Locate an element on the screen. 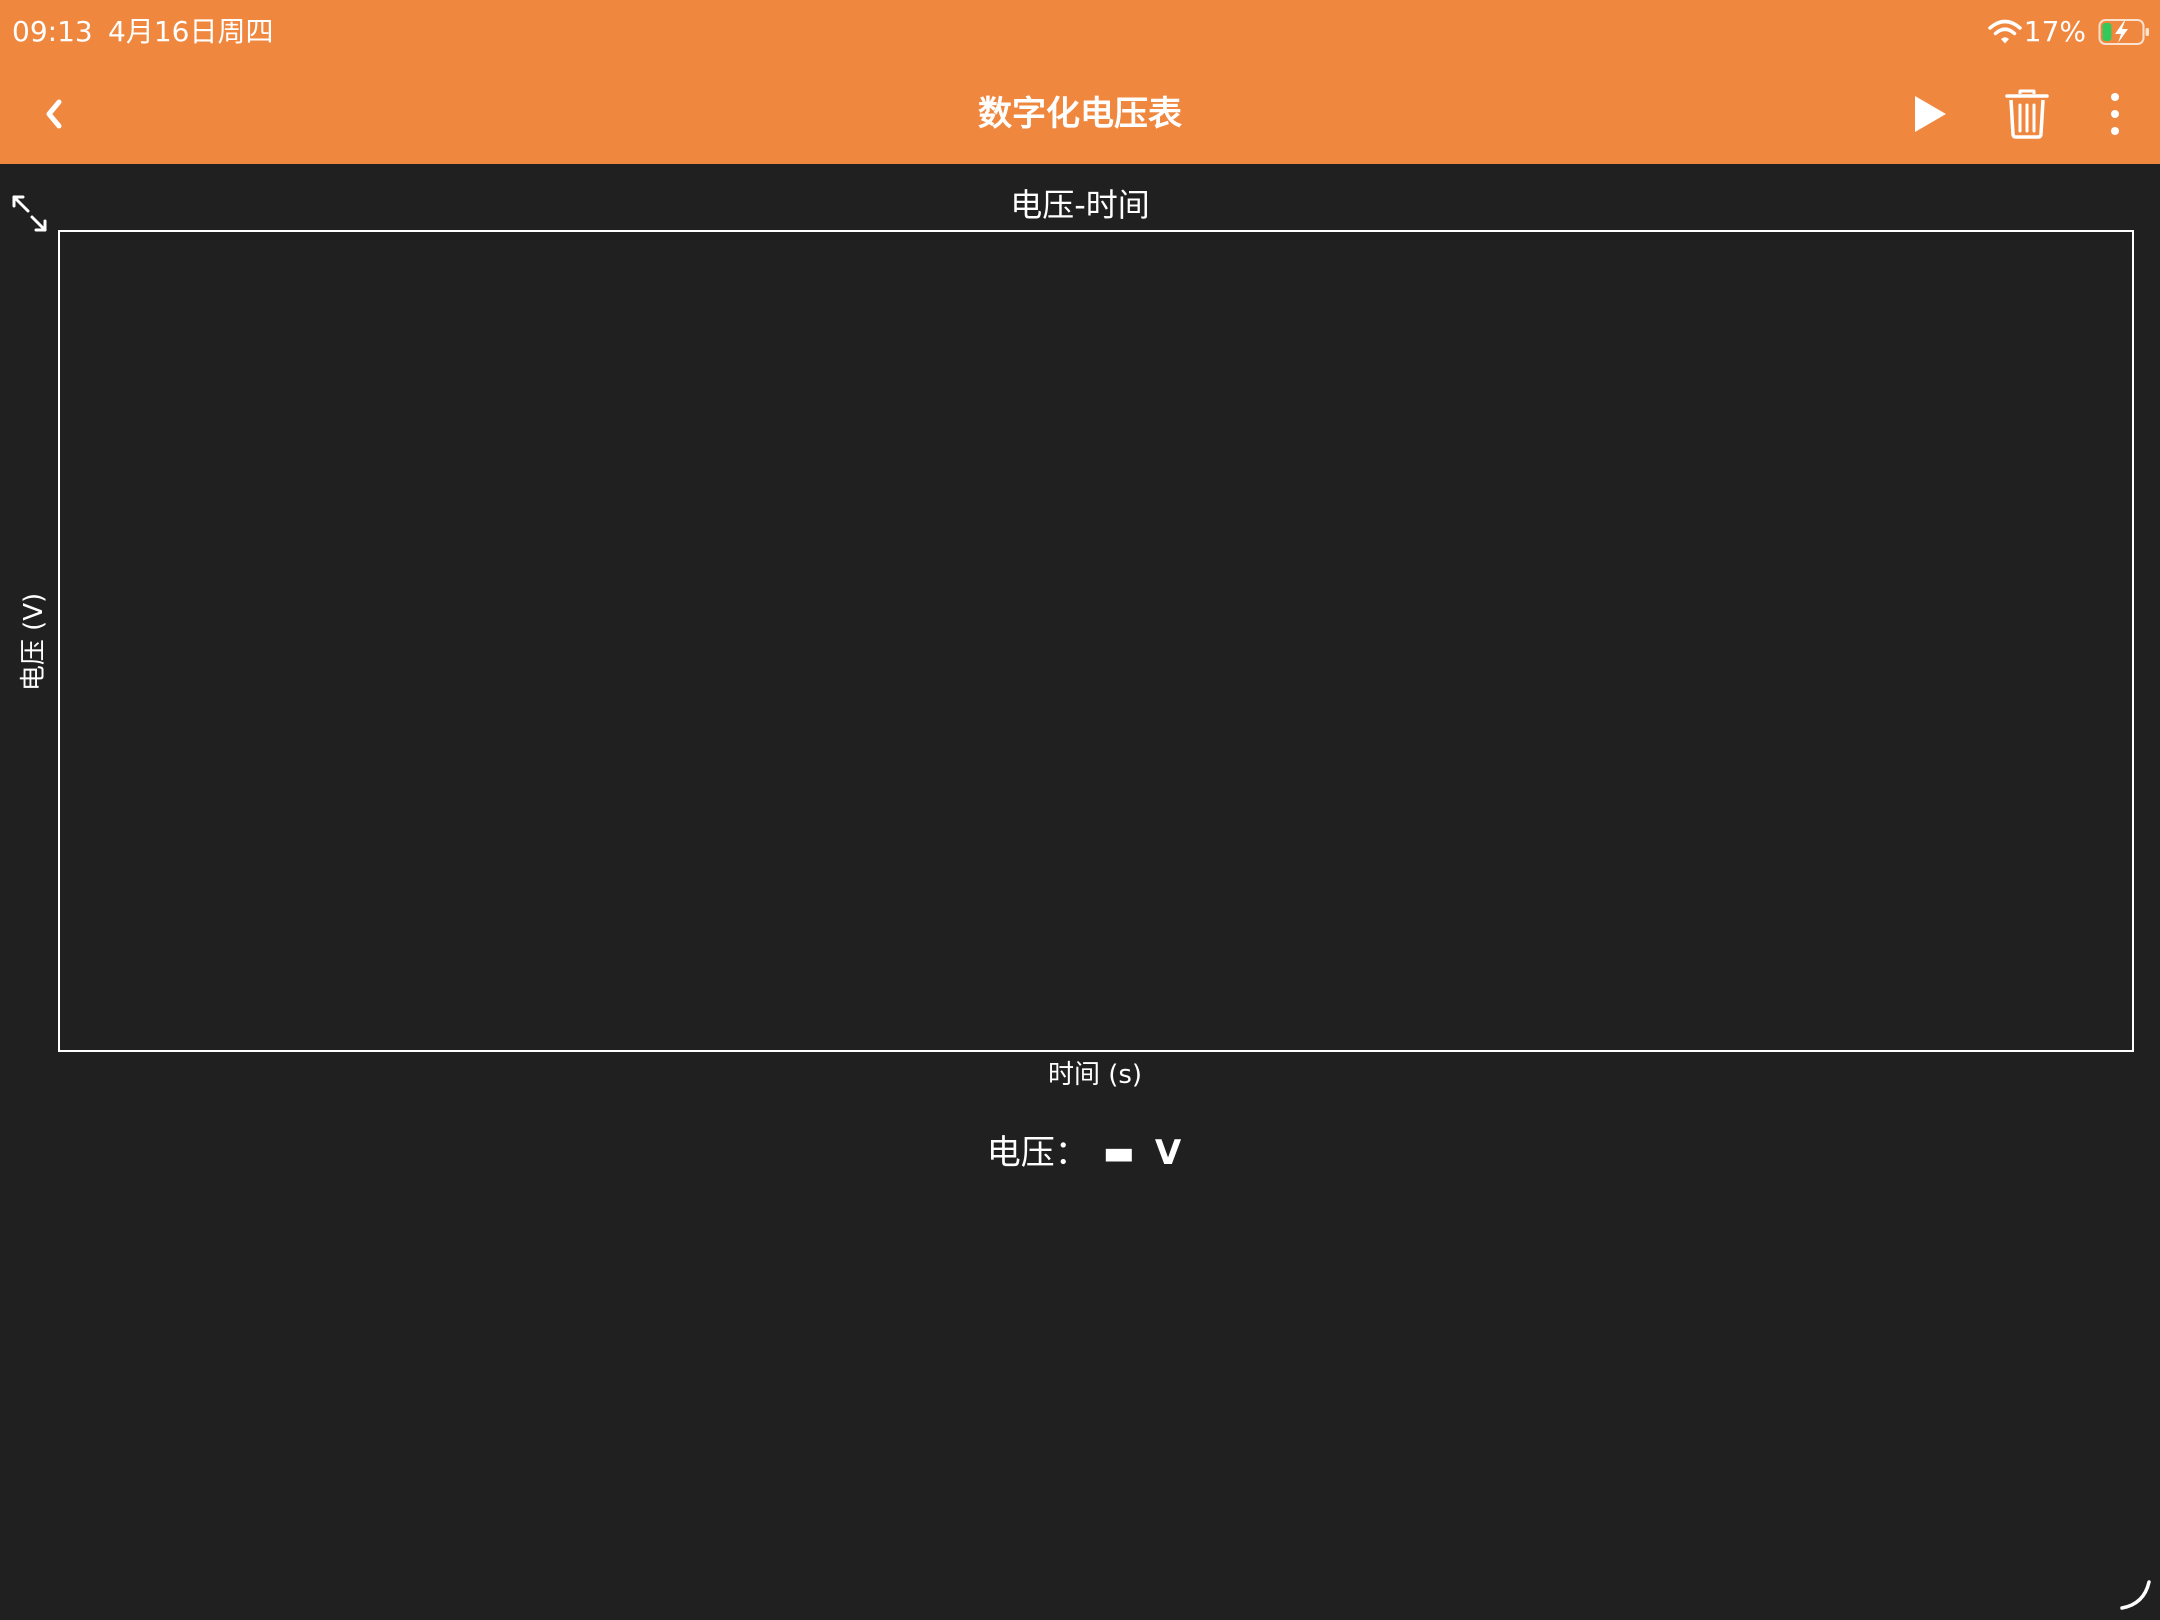 The width and height of the screenshot is (2160, 1620). trash-icon is located at coordinates (2027, 114).